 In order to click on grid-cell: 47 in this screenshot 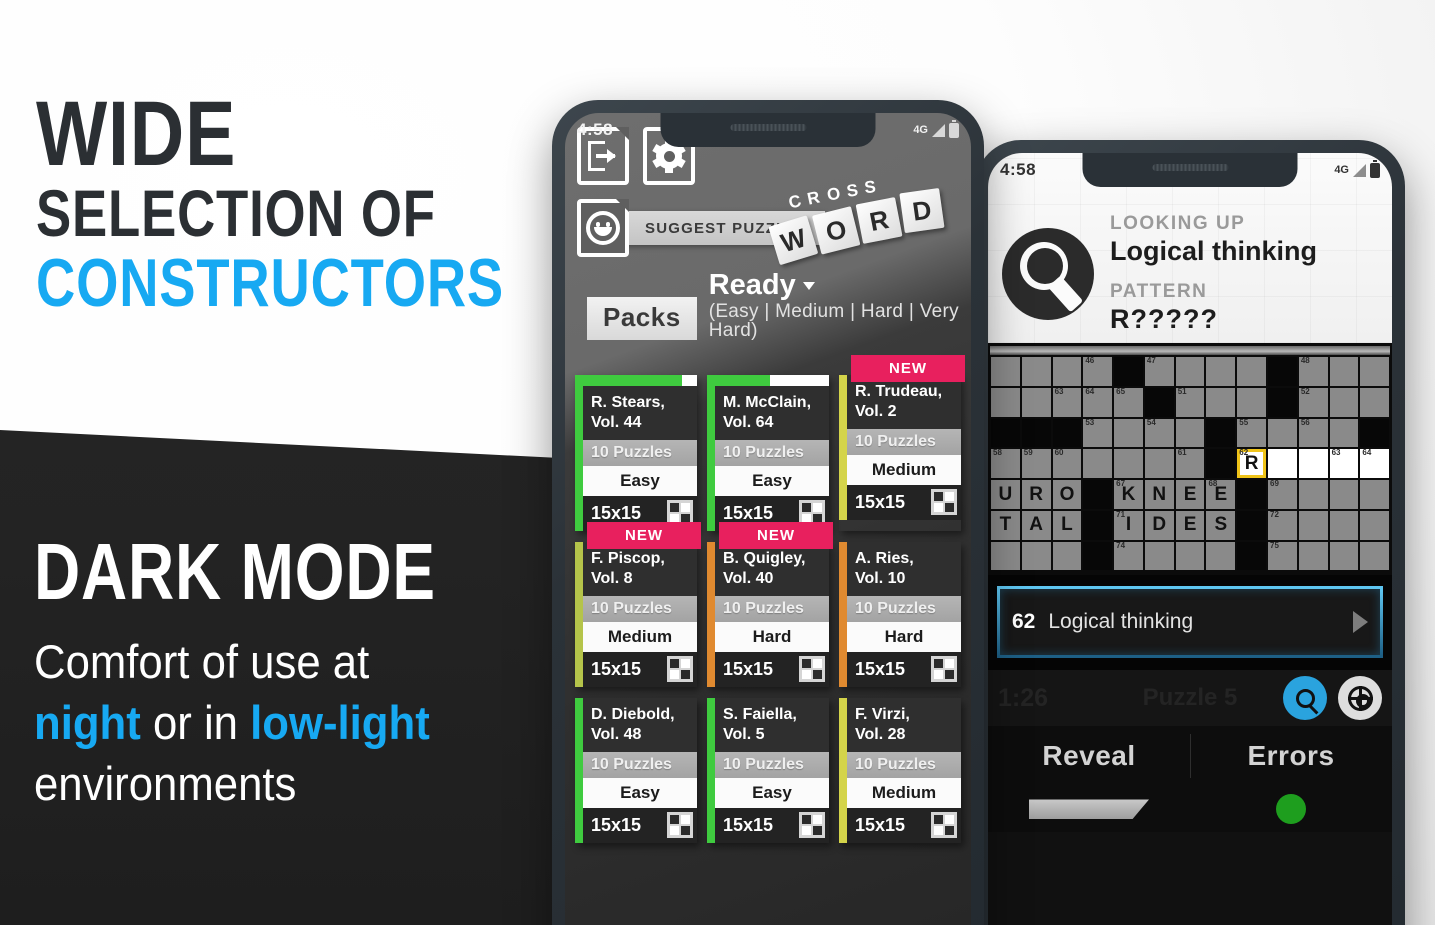, I will do `click(1159, 371)`.